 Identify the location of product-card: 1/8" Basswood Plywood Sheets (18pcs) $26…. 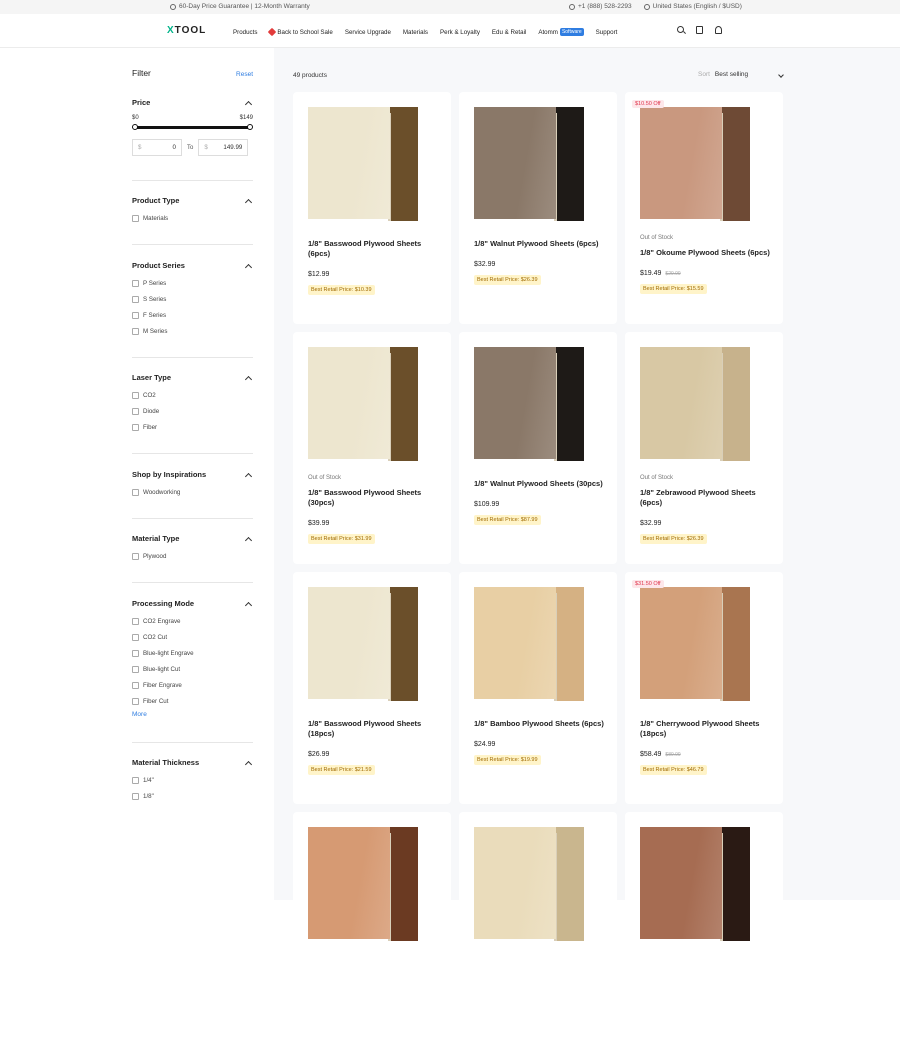
(372, 688).